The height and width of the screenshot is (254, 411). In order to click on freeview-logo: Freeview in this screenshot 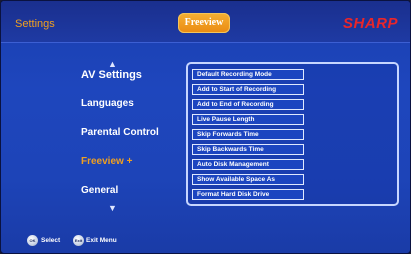, I will do `click(204, 23)`.